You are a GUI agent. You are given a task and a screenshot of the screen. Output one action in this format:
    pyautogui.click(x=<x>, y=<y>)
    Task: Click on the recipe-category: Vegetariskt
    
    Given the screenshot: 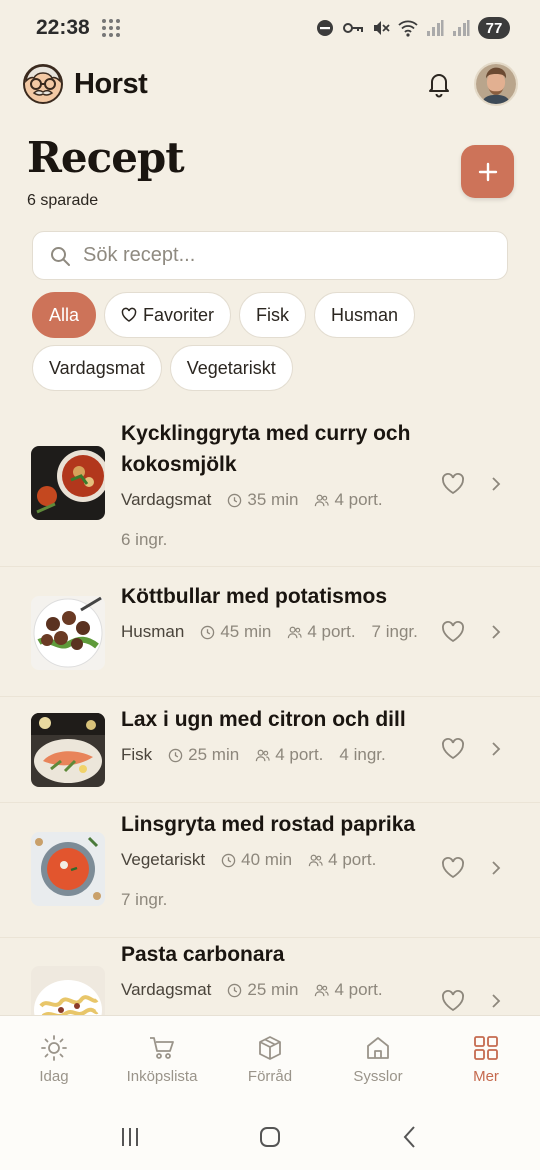 What is the action you would take?
    pyautogui.click(x=163, y=859)
    